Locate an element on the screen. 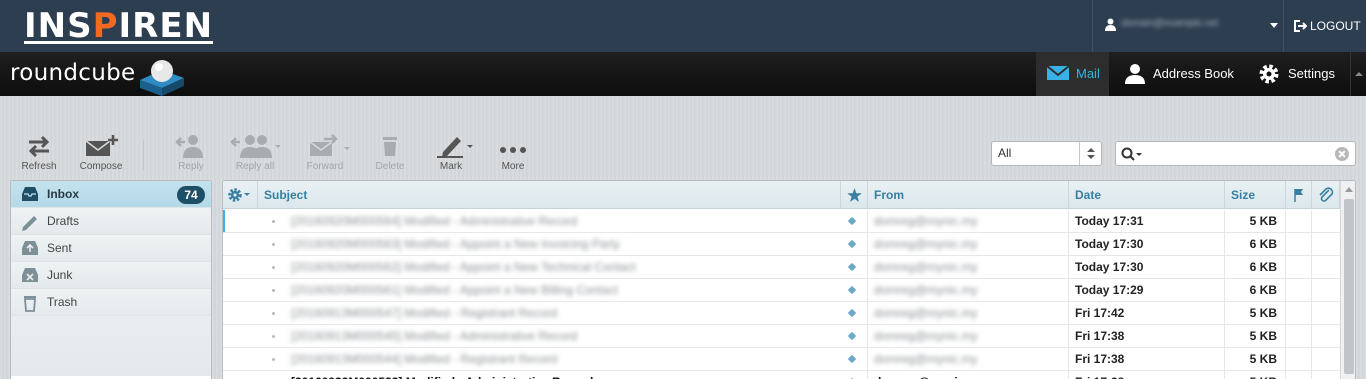 This screenshot has width=1366, height=379. inspiren-logo: INSPIREN is located at coordinates (119, 26).